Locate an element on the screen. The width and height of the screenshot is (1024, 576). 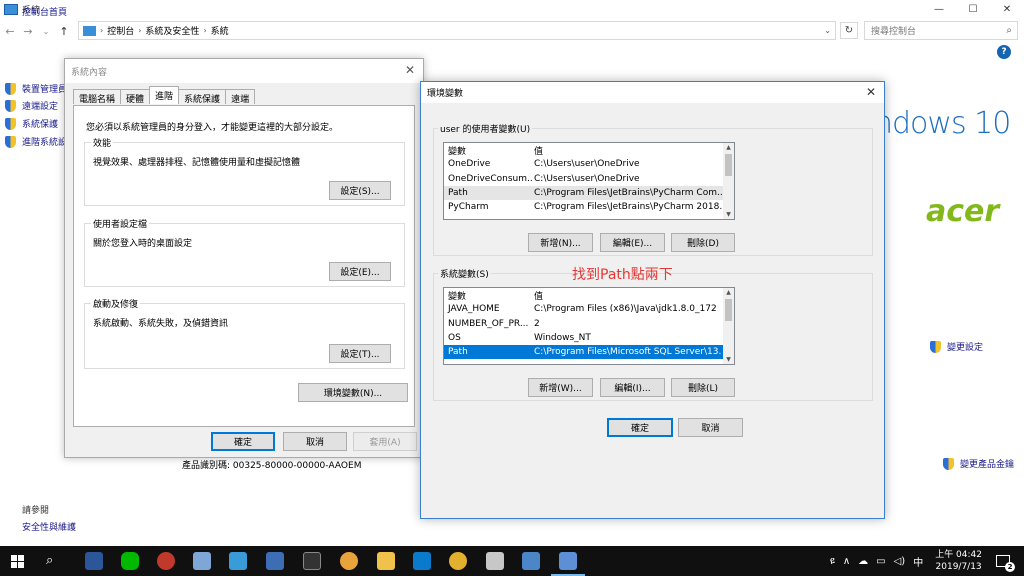
annotation-text: 找到Path點兩下 is located at coordinates (622, 275).